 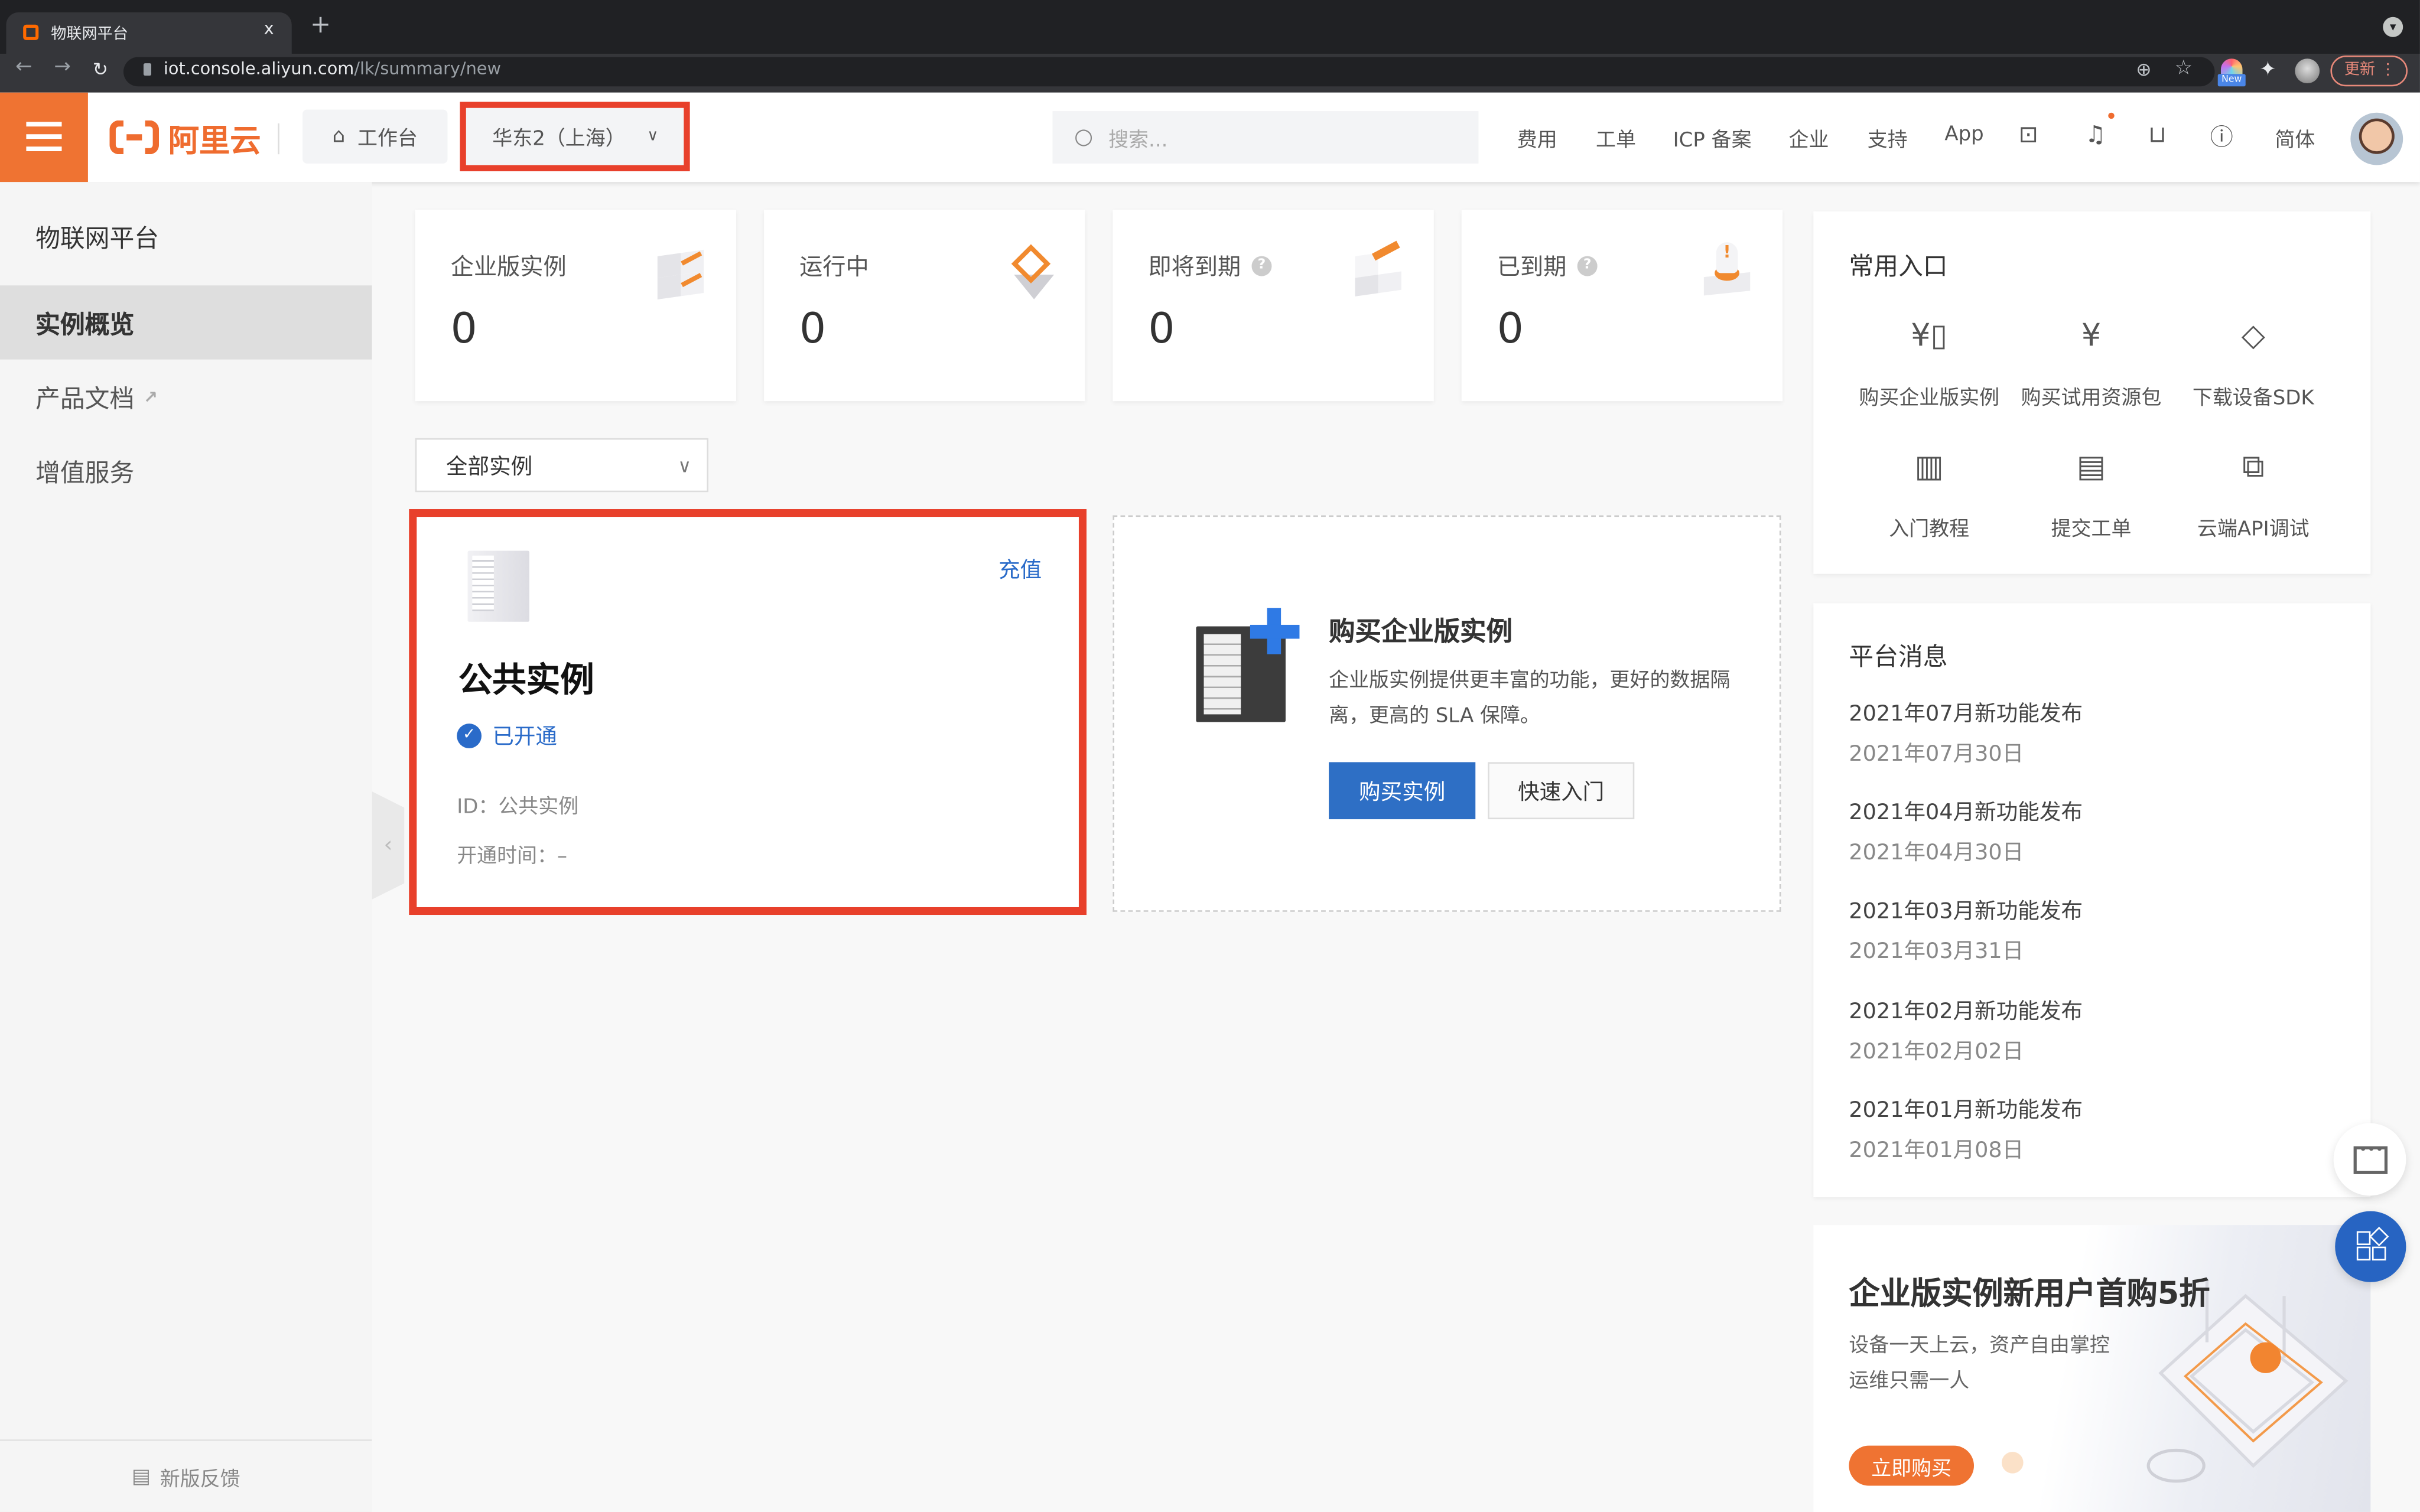 What do you see at coordinates (1929, 495) in the screenshot?
I see `entry-tutorial: ▥ 入门教程` at bounding box center [1929, 495].